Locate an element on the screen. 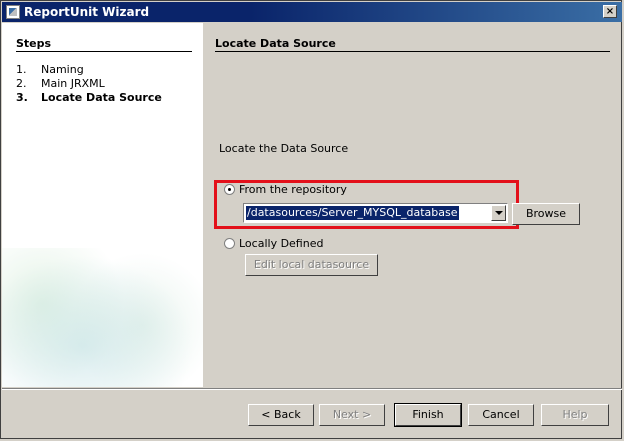 This screenshot has height=441, width=624. steps-divider is located at coordinates (104, 51).